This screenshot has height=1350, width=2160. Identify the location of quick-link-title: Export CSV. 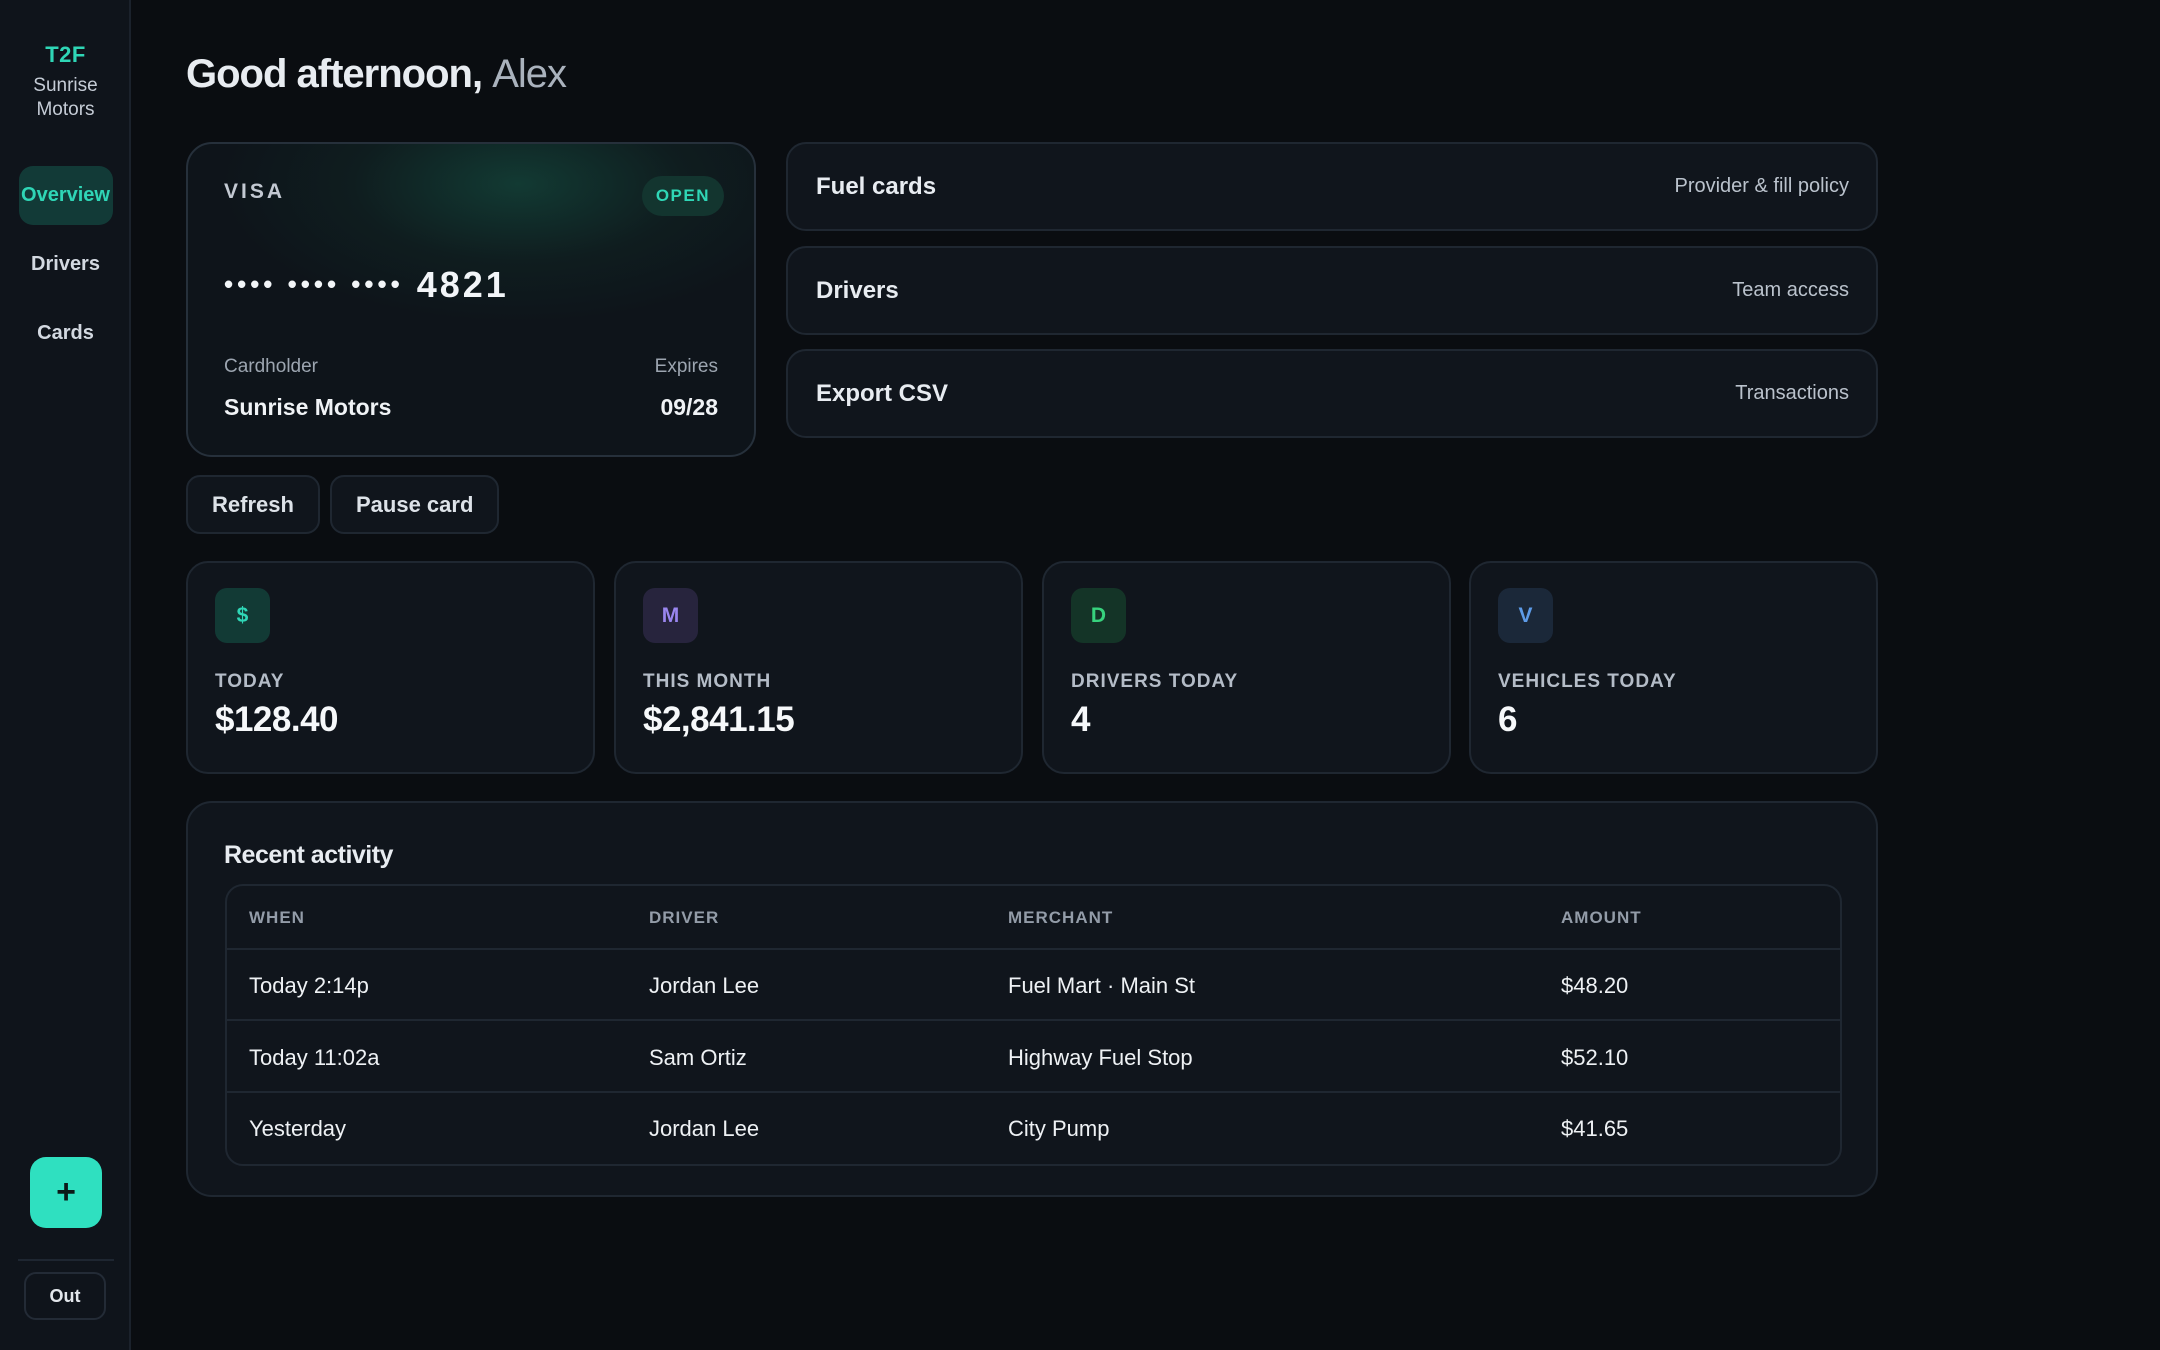
(882, 393).